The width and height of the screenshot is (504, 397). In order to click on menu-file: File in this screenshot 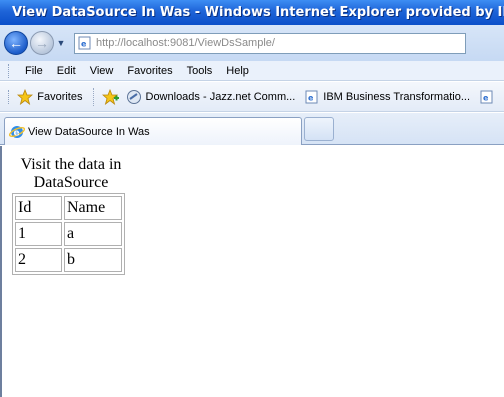, I will do `click(34, 71)`.